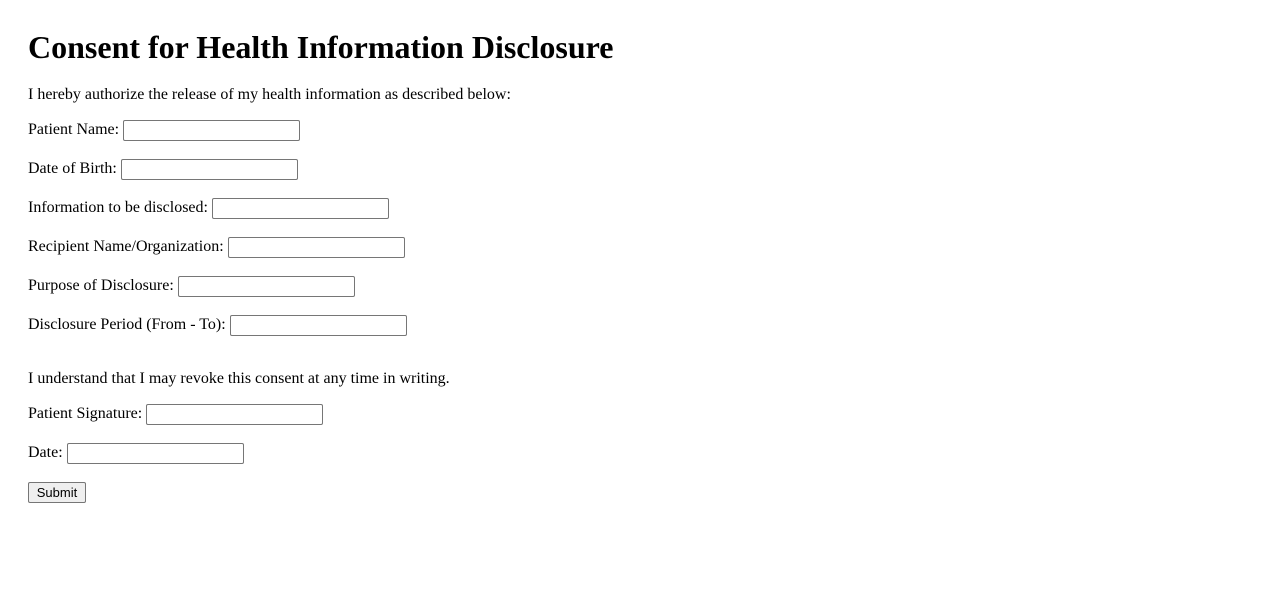  I want to click on date-row: Date:, so click(136, 453).